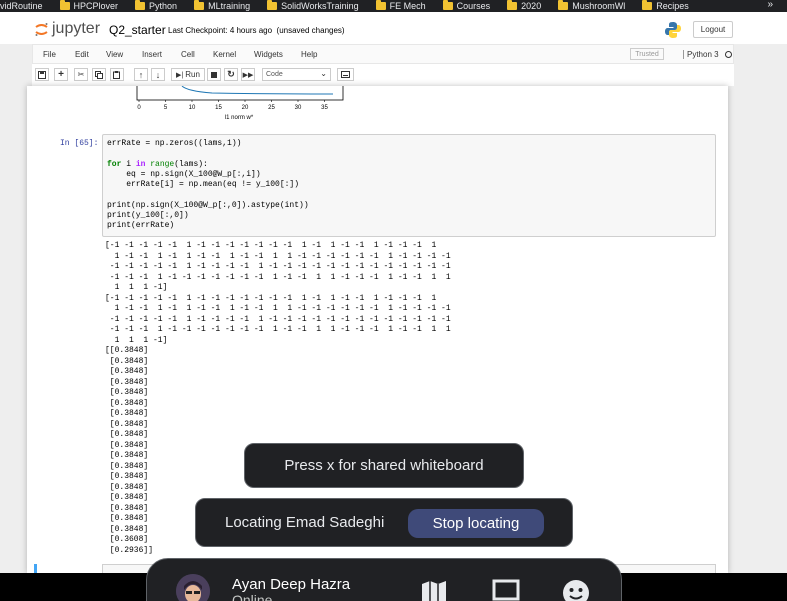 This screenshot has width=787, height=601. What do you see at coordinates (713, 29) in the screenshot?
I see `logout-button: Logout` at bounding box center [713, 29].